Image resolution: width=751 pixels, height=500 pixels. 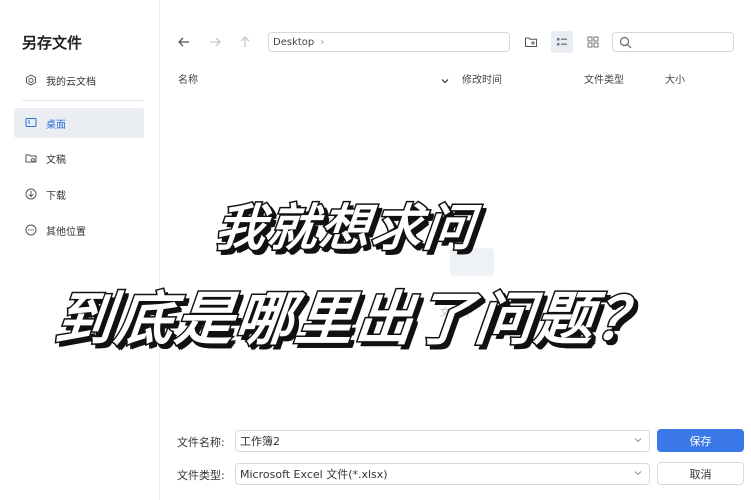 I want to click on path-segment: Desktop, so click(x=293, y=42).